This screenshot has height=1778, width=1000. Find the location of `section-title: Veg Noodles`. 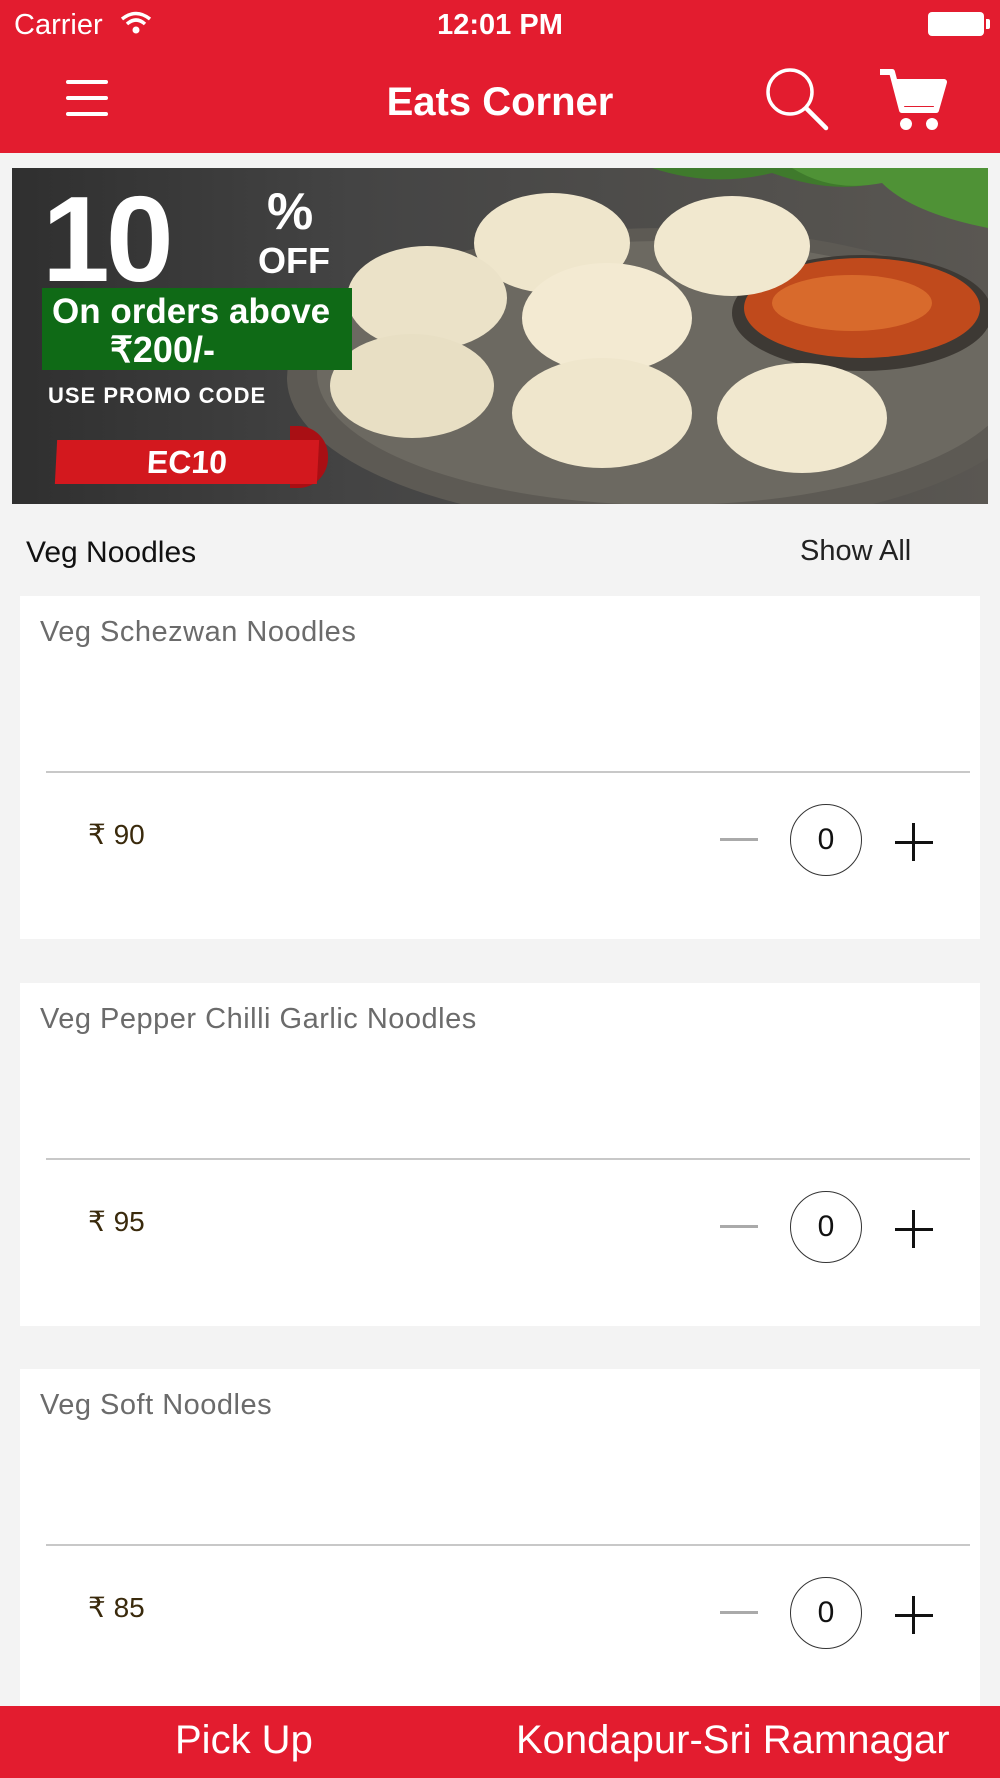

section-title: Veg Noodles is located at coordinates (111, 552).